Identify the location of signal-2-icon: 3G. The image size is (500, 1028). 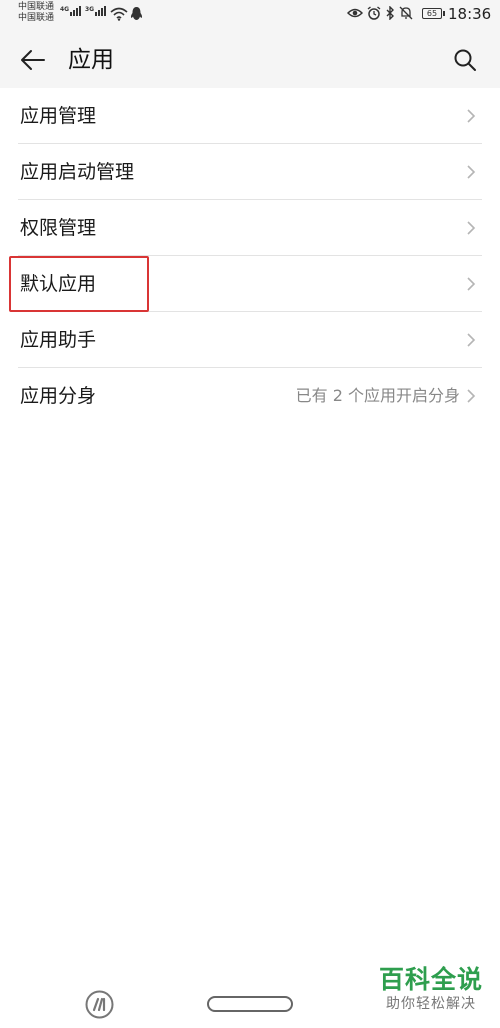
(96, 11).